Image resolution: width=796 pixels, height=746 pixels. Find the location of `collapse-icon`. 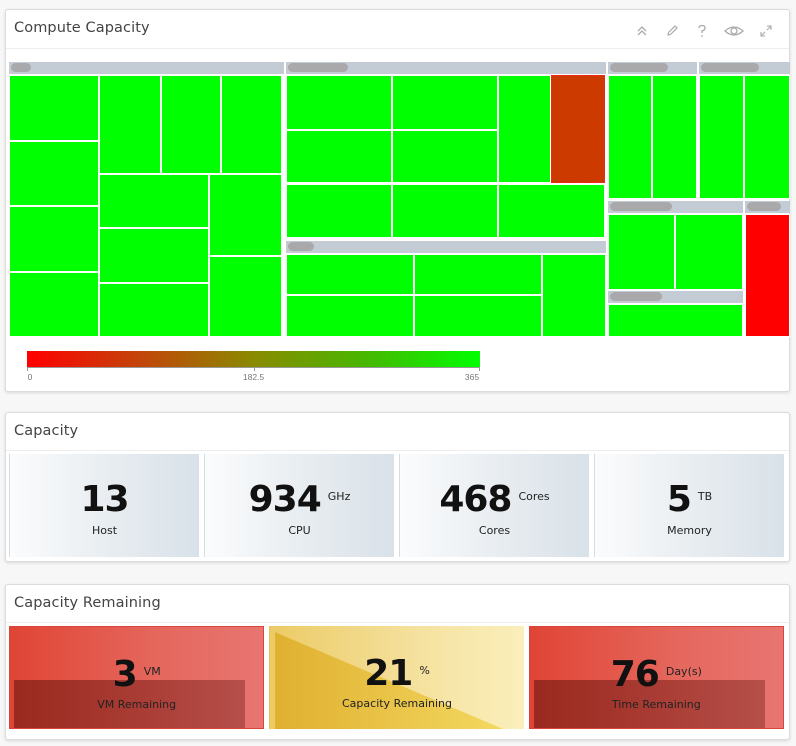

collapse-icon is located at coordinates (642, 31).